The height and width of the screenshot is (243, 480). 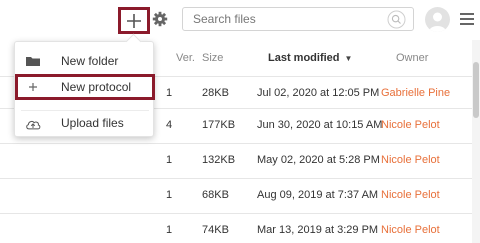 What do you see at coordinates (396, 19) in the screenshot?
I see `search-icon` at bounding box center [396, 19].